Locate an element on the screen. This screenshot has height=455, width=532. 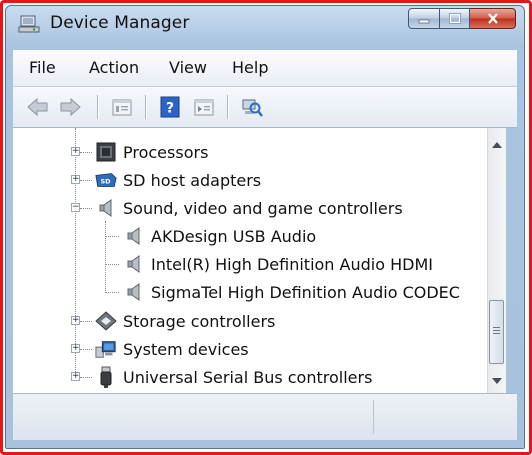
tree-item-label: System devices is located at coordinates (186, 349).